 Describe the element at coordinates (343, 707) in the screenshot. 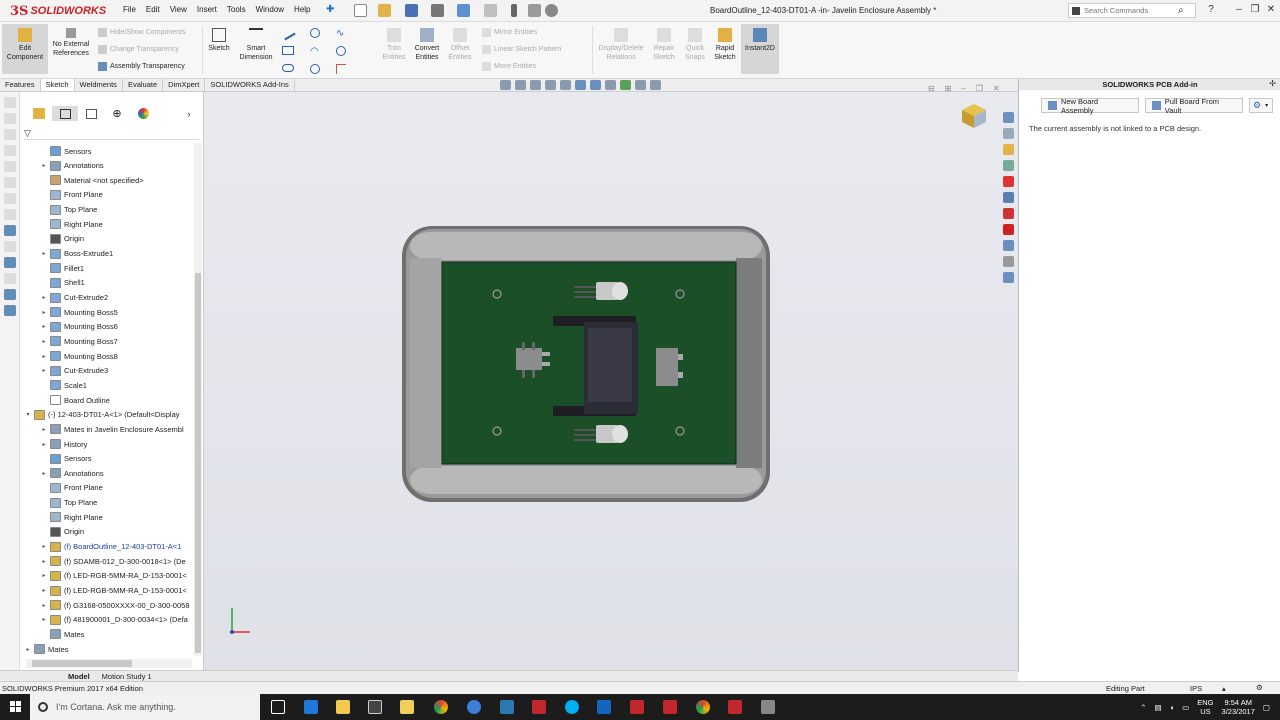

I see `file-explorer-taskbar-icon` at that location.